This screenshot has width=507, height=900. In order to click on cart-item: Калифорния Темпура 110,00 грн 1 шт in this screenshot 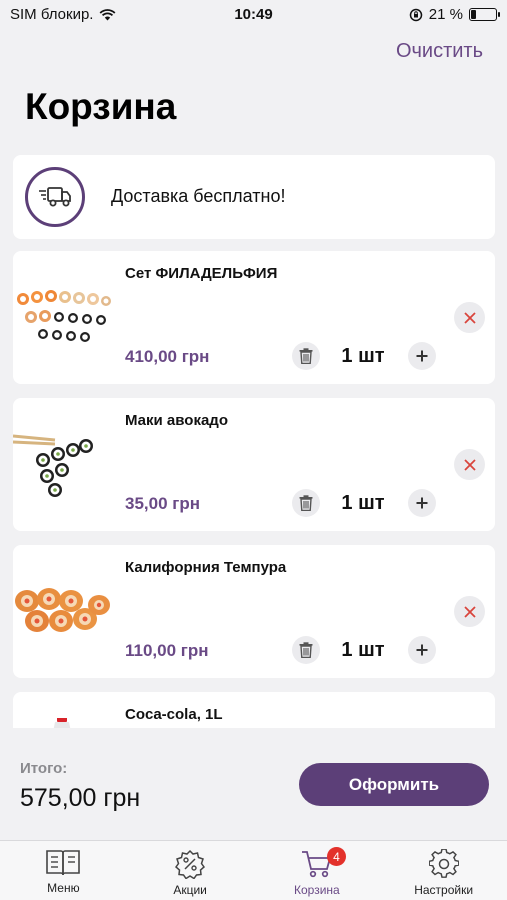, I will do `click(254, 611)`.